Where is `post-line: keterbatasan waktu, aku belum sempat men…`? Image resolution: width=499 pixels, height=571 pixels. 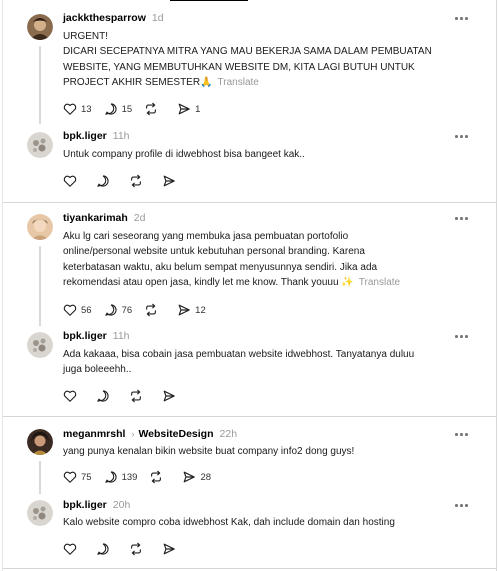 post-line: keterbatasan waktu, aku belum sempat men… is located at coordinates (220, 267).